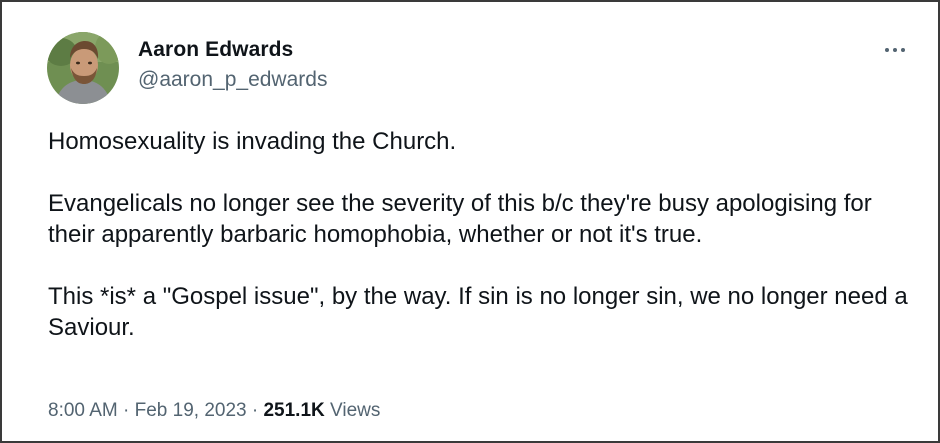 This screenshot has width=940, height=443. I want to click on more-icon, so click(895, 50).